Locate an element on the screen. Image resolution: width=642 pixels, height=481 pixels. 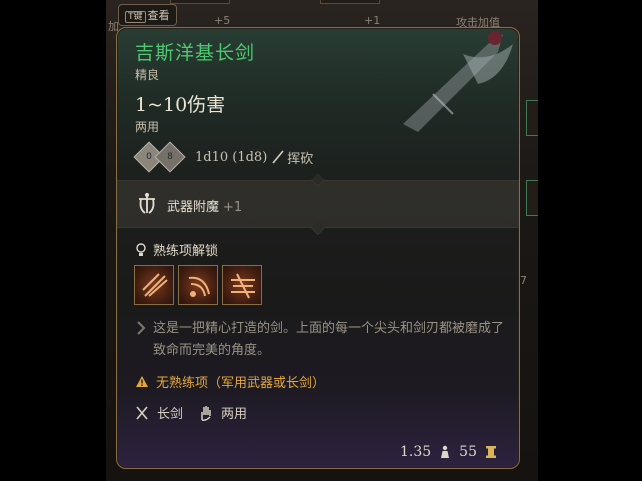
proficiency-header: 熟练项解锁 is located at coordinates (176, 249).